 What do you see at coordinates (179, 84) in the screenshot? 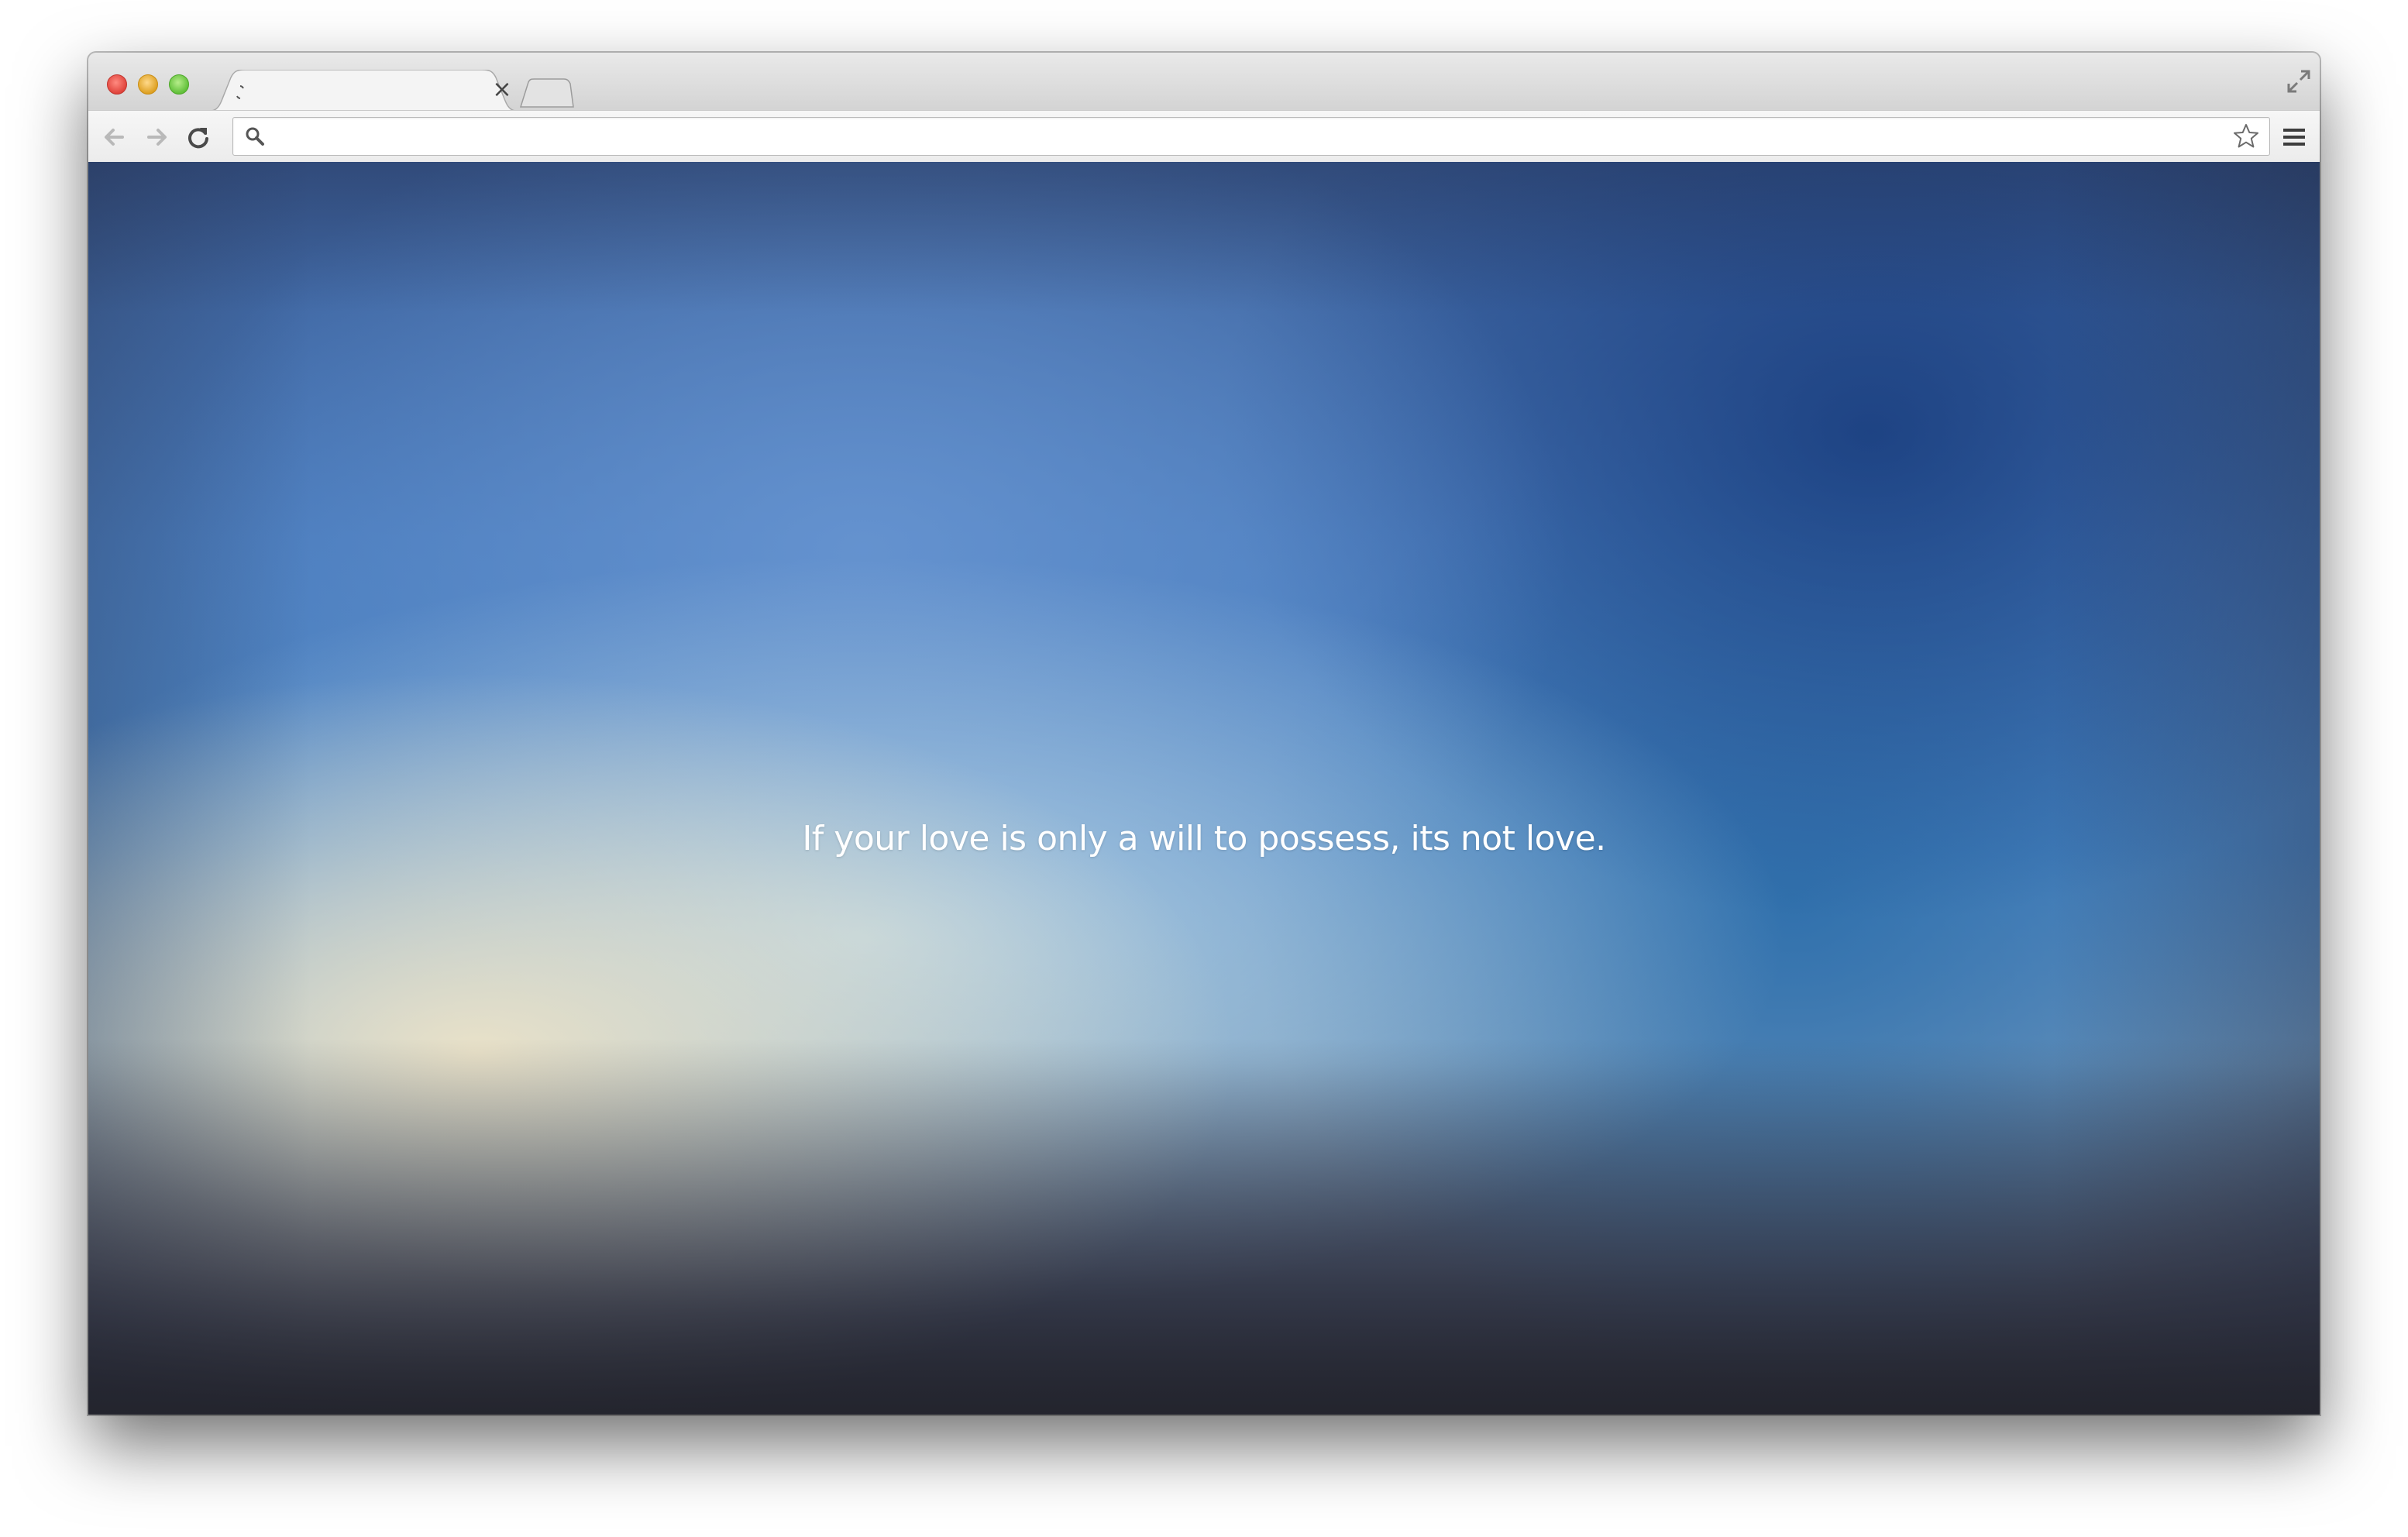
I see `window-zoom-button` at bounding box center [179, 84].